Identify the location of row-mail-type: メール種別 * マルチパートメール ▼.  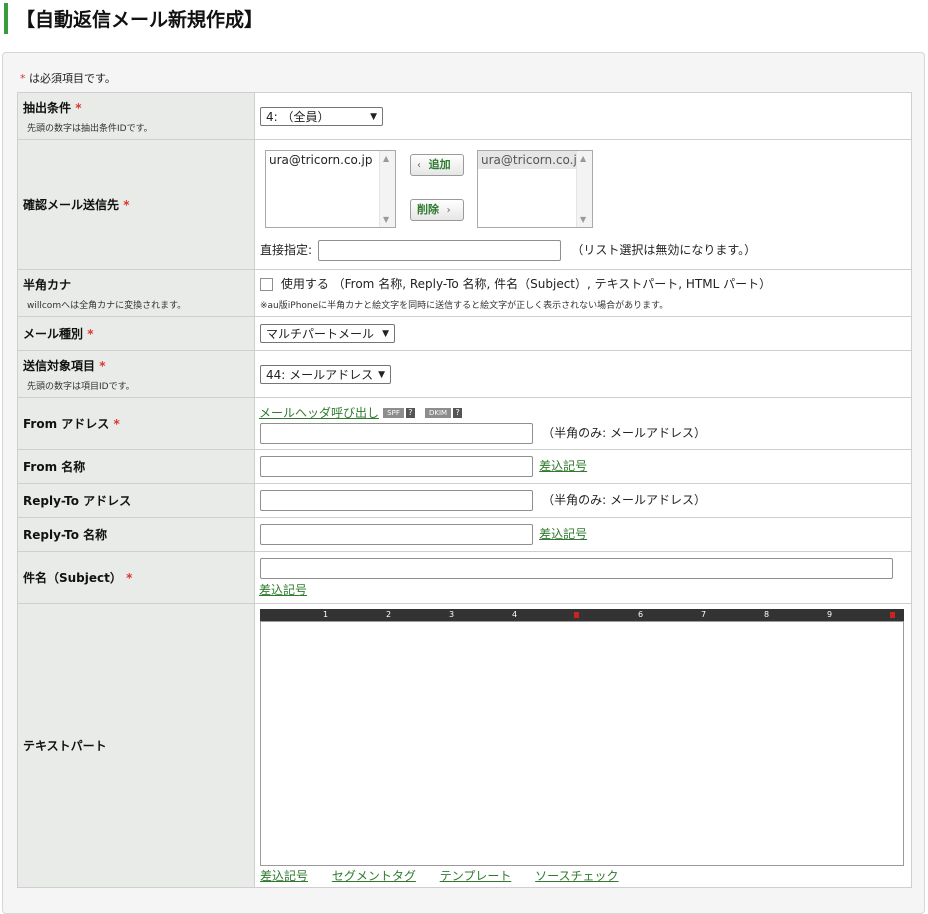
(464, 333).